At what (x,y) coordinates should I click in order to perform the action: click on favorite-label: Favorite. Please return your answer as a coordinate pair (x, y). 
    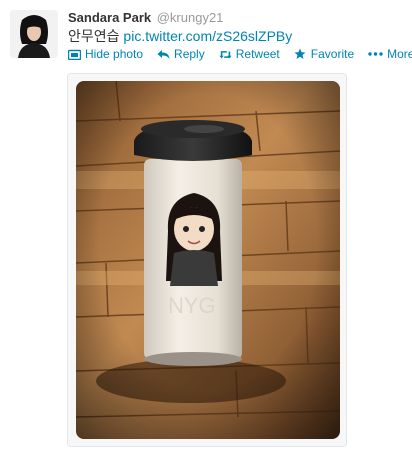
    Looking at the image, I should click on (332, 54).